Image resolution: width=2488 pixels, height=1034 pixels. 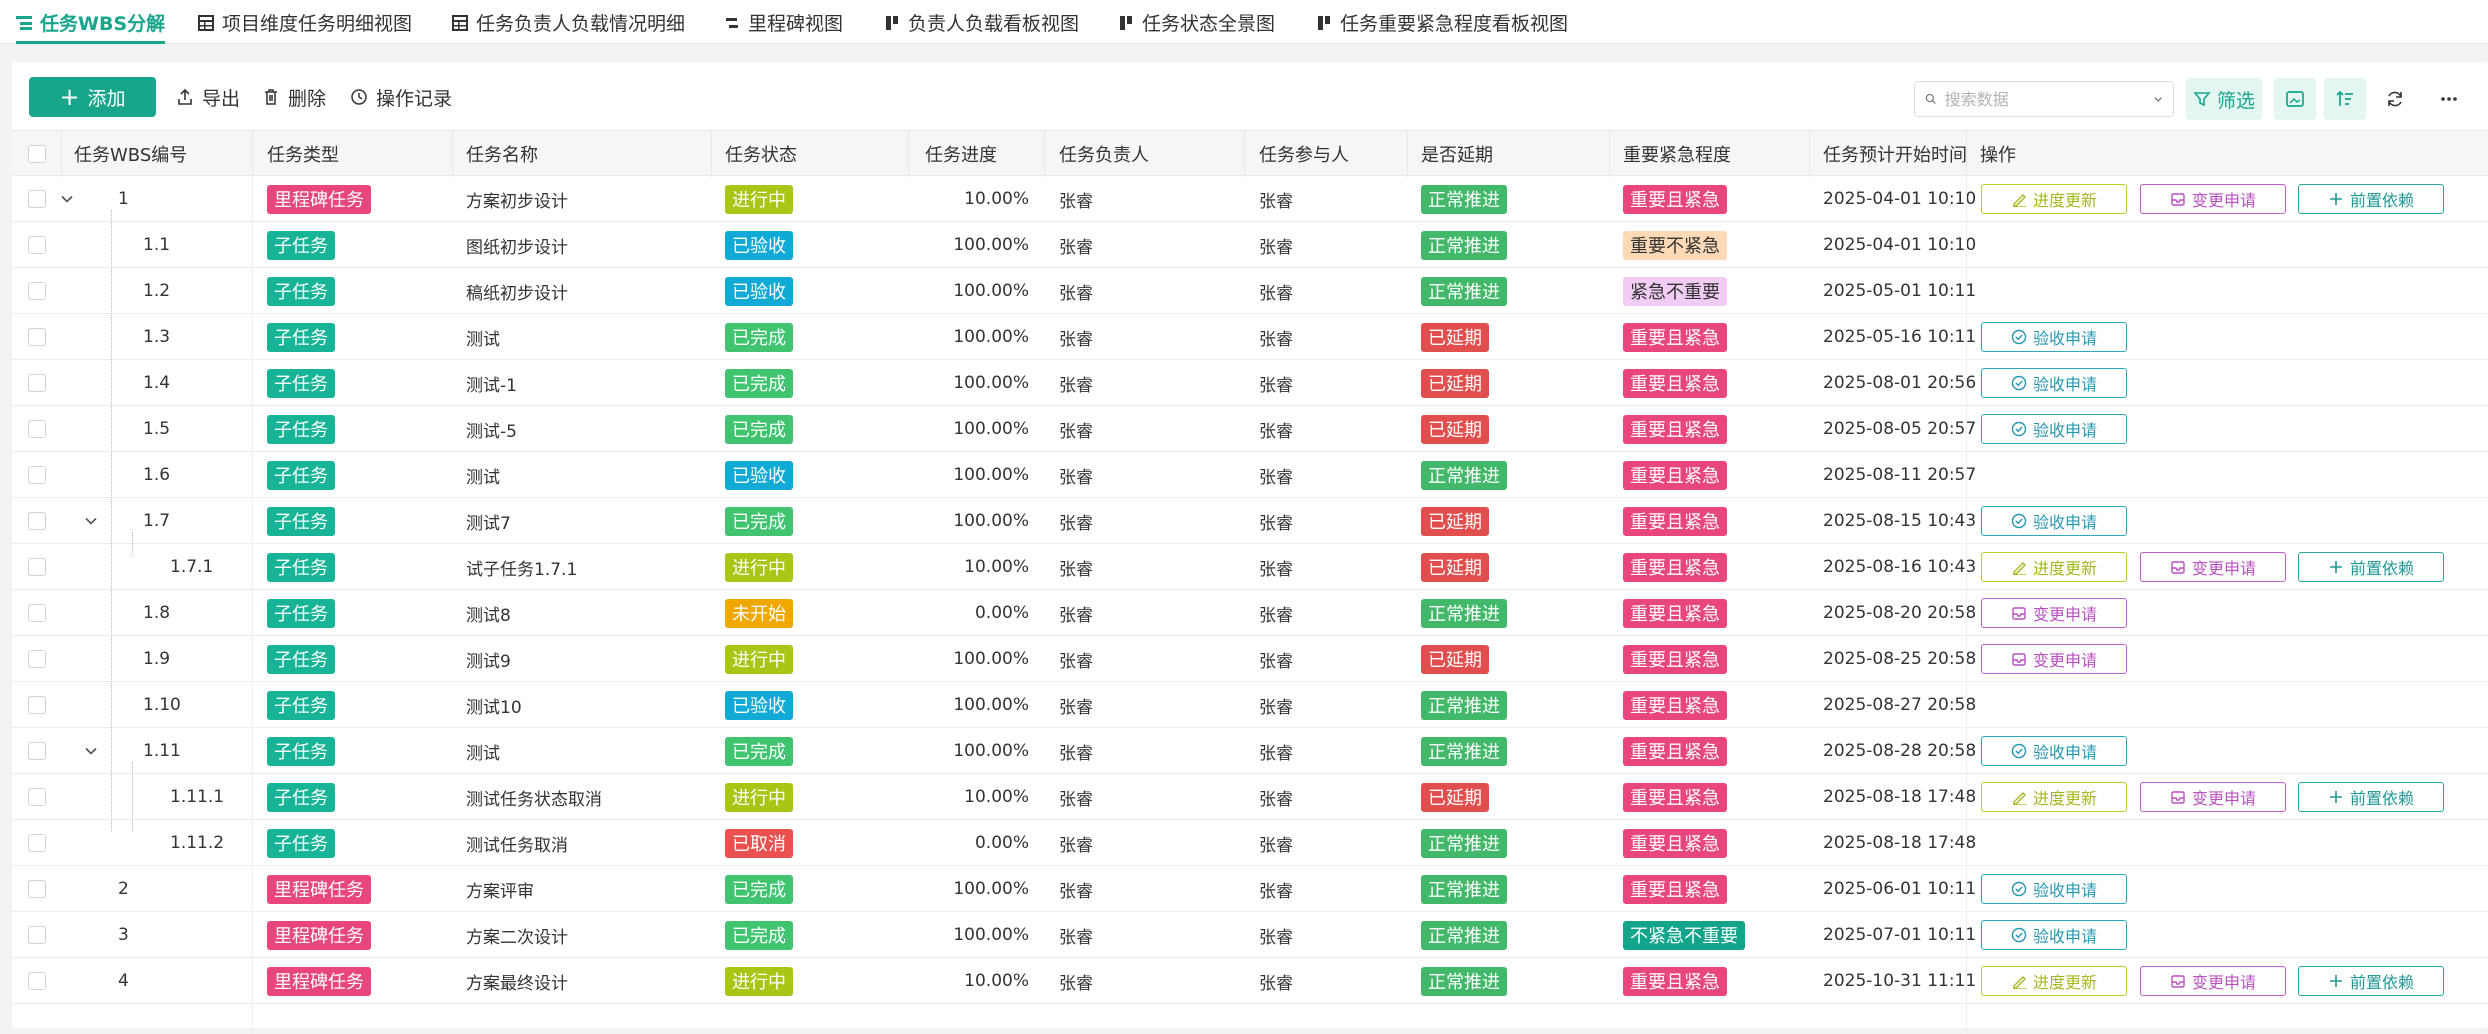 What do you see at coordinates (1442, 22) in the screenshot?
I see `tab-priority-kanban: 任务重要紧急程度看板视图` at bounding box center [1442, 22].